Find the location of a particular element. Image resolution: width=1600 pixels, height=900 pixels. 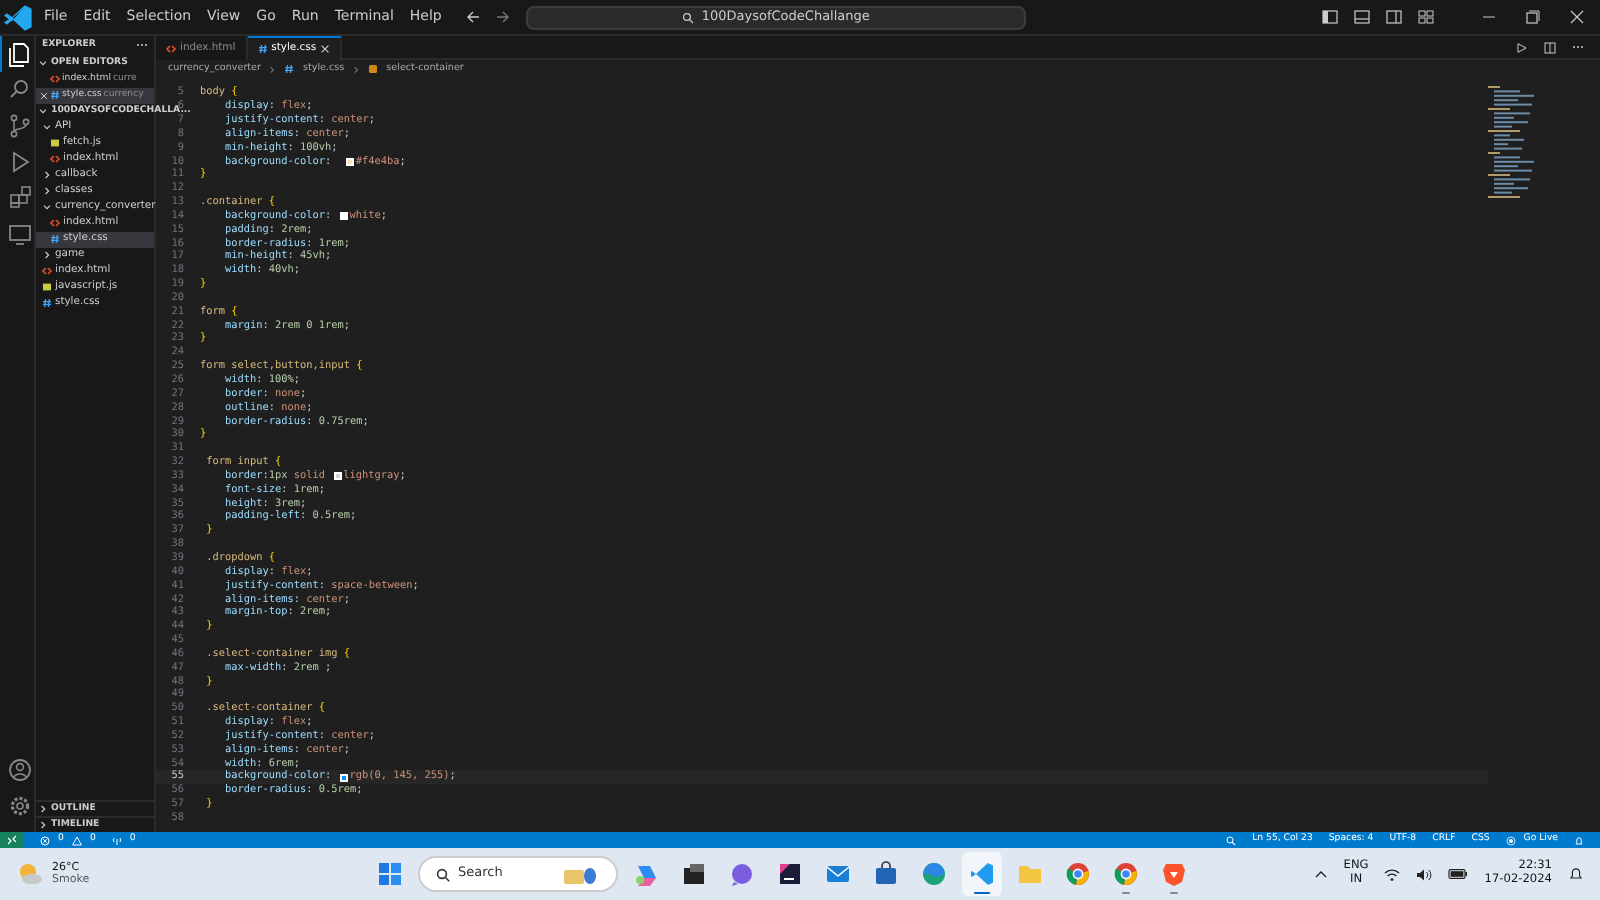

battery-icon is located at coordinates (1458, 874).